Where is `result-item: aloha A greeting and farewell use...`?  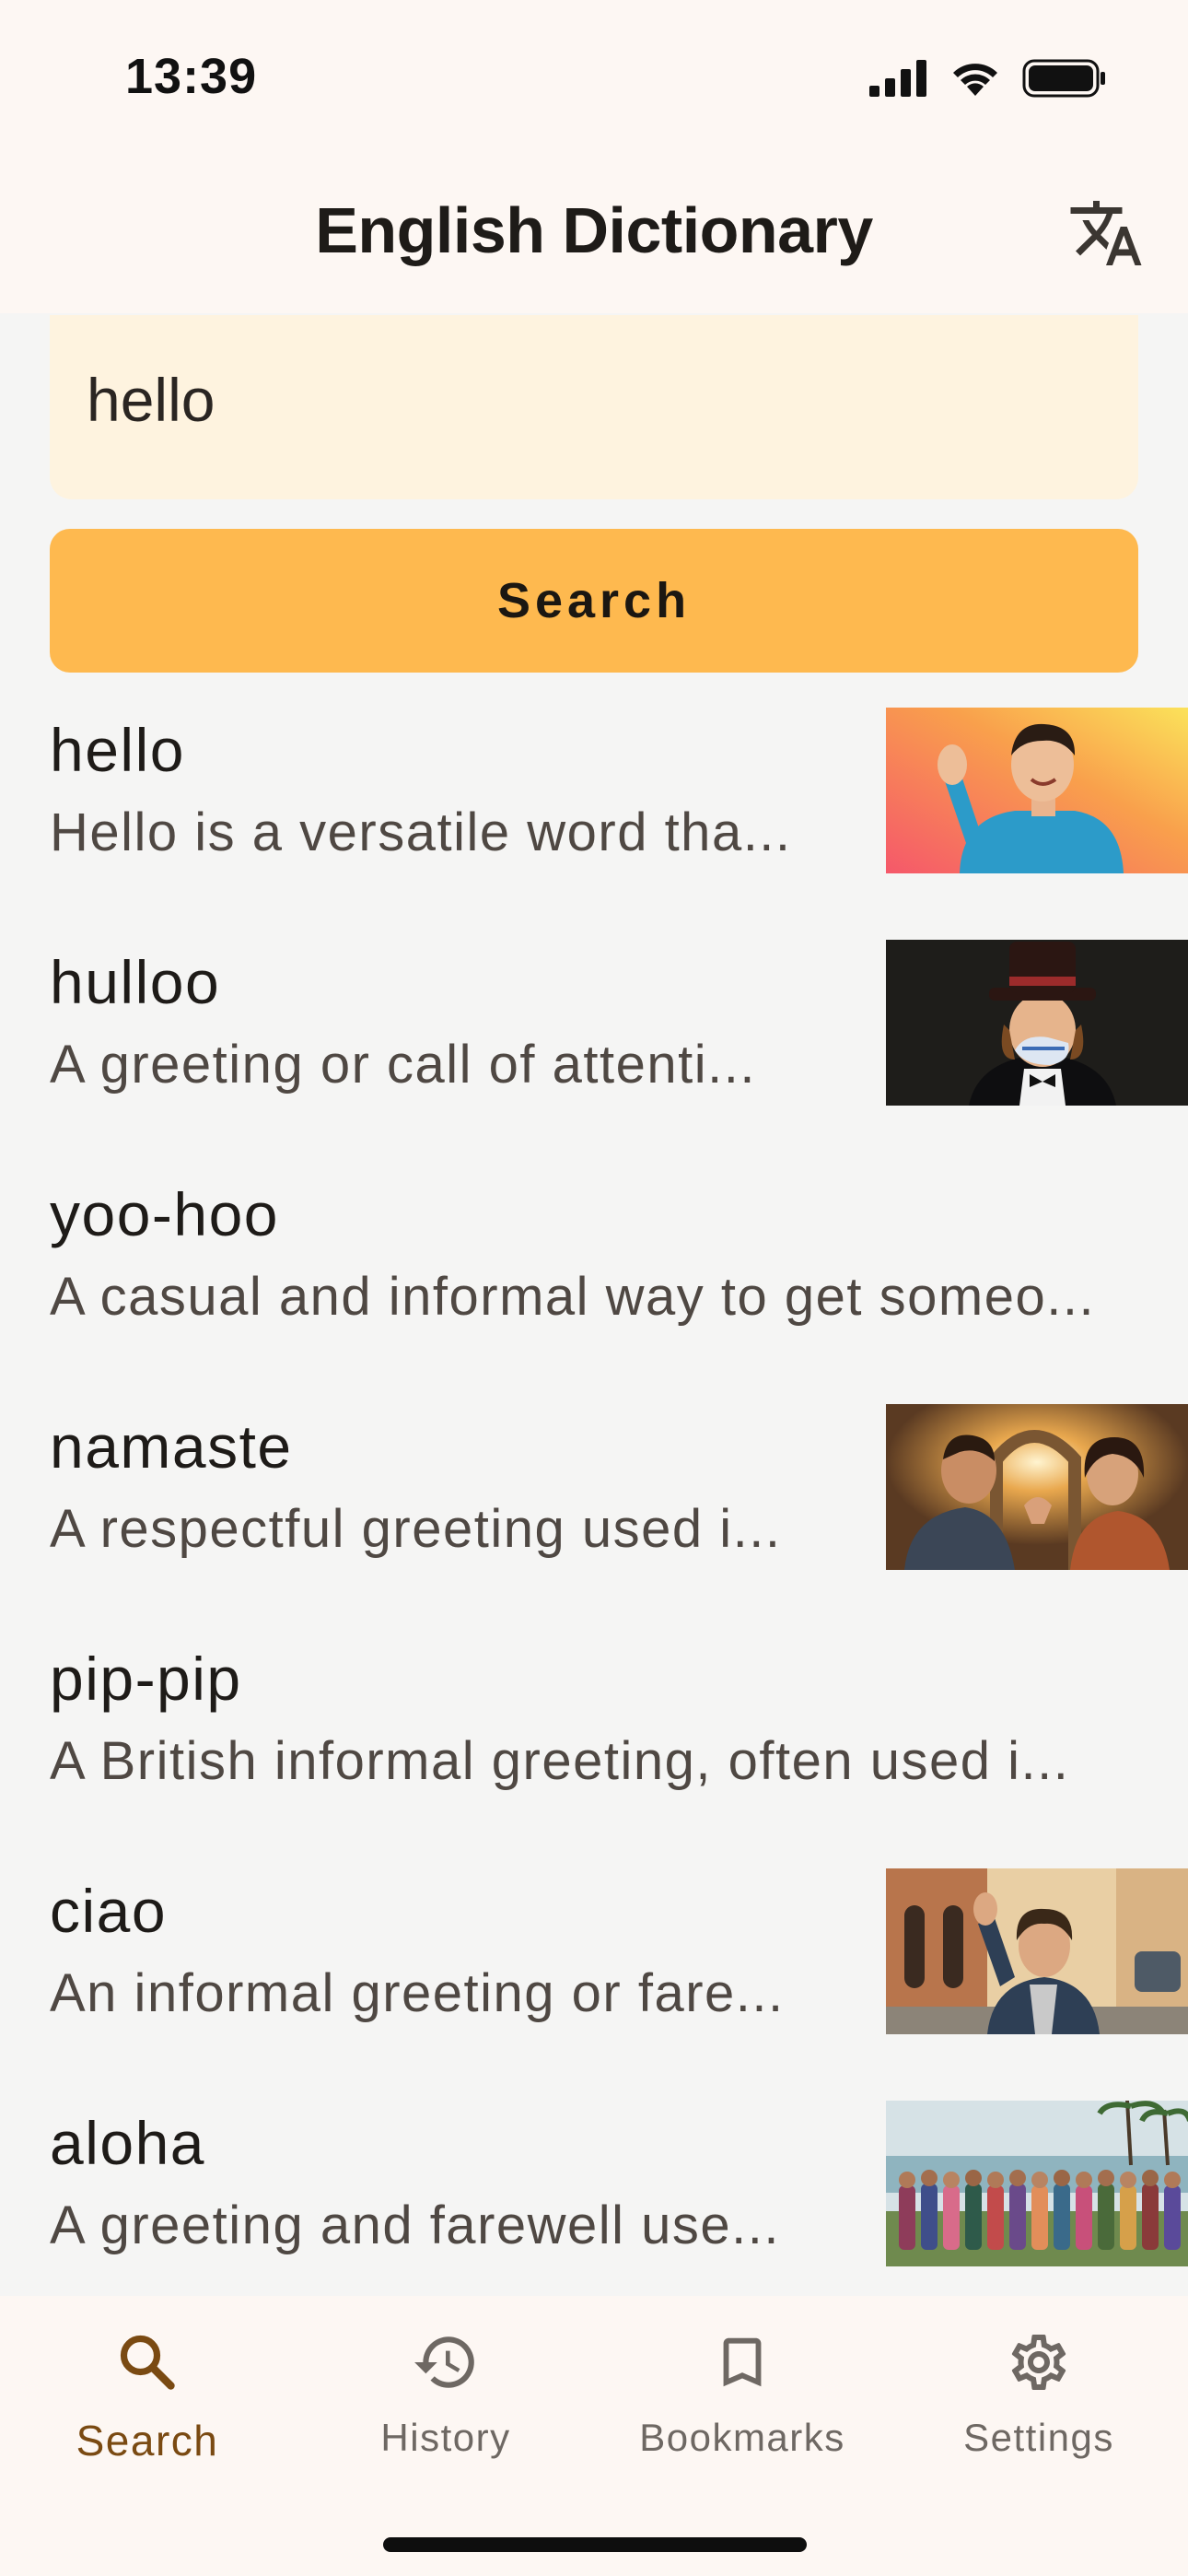
result-item: aloha A greeting and farewell use... is located at coordinates (594, 2185).